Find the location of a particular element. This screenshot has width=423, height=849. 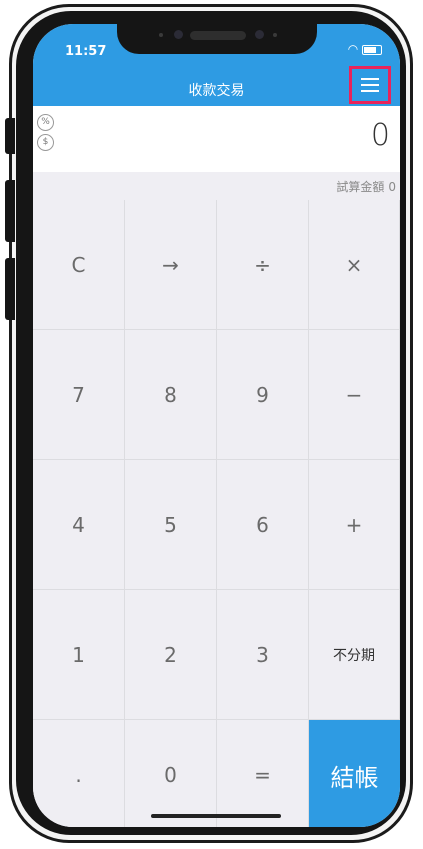

amount-value: 0 is located at coordinates (380, 135).